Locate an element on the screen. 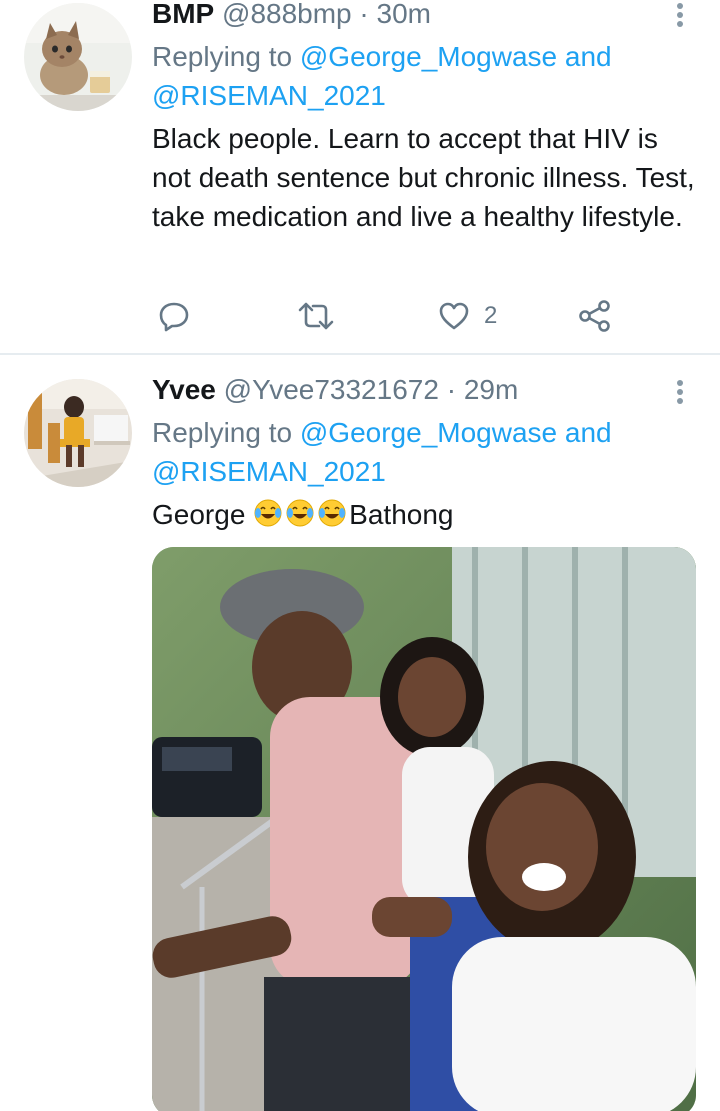  tweet-header: Yvee @Yvee73321672 · 29m is located at coordinates (335, 390).